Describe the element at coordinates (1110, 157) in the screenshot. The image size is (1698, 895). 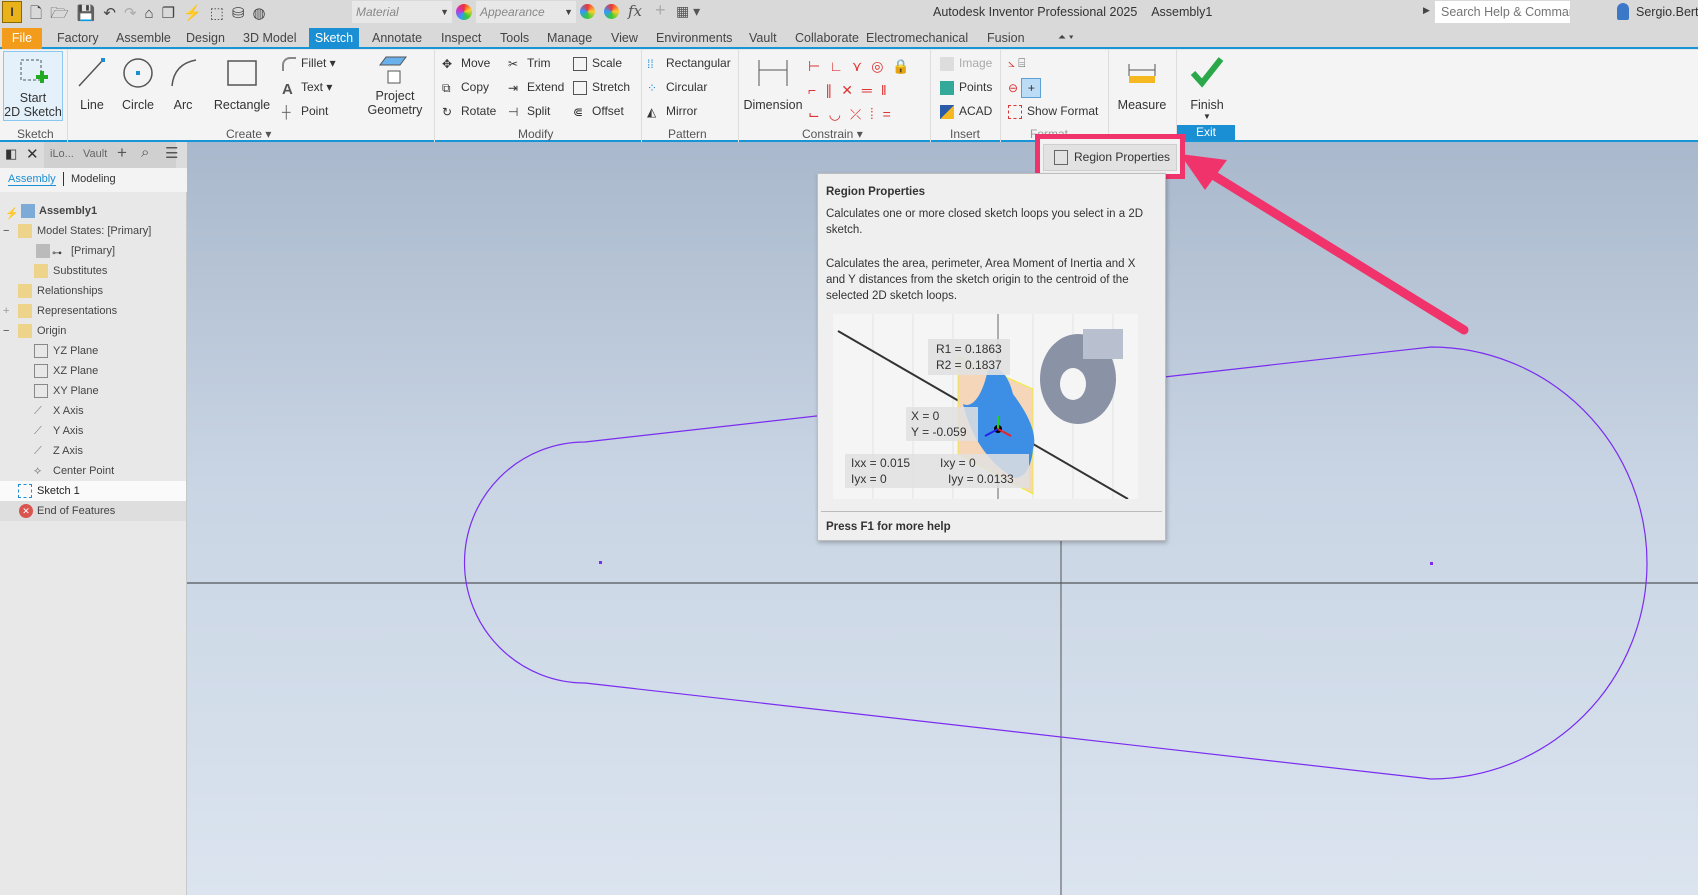
I see `region-properties-button: Region Properties` at that location.